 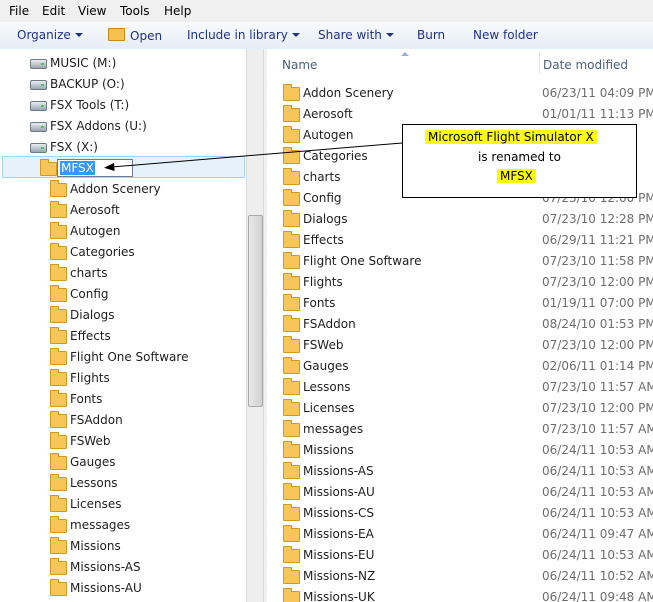 What do you see at coordinates (323, 345) in the screenshot?
I see `file-name: FSWeb` at bounding box center [323, 345].